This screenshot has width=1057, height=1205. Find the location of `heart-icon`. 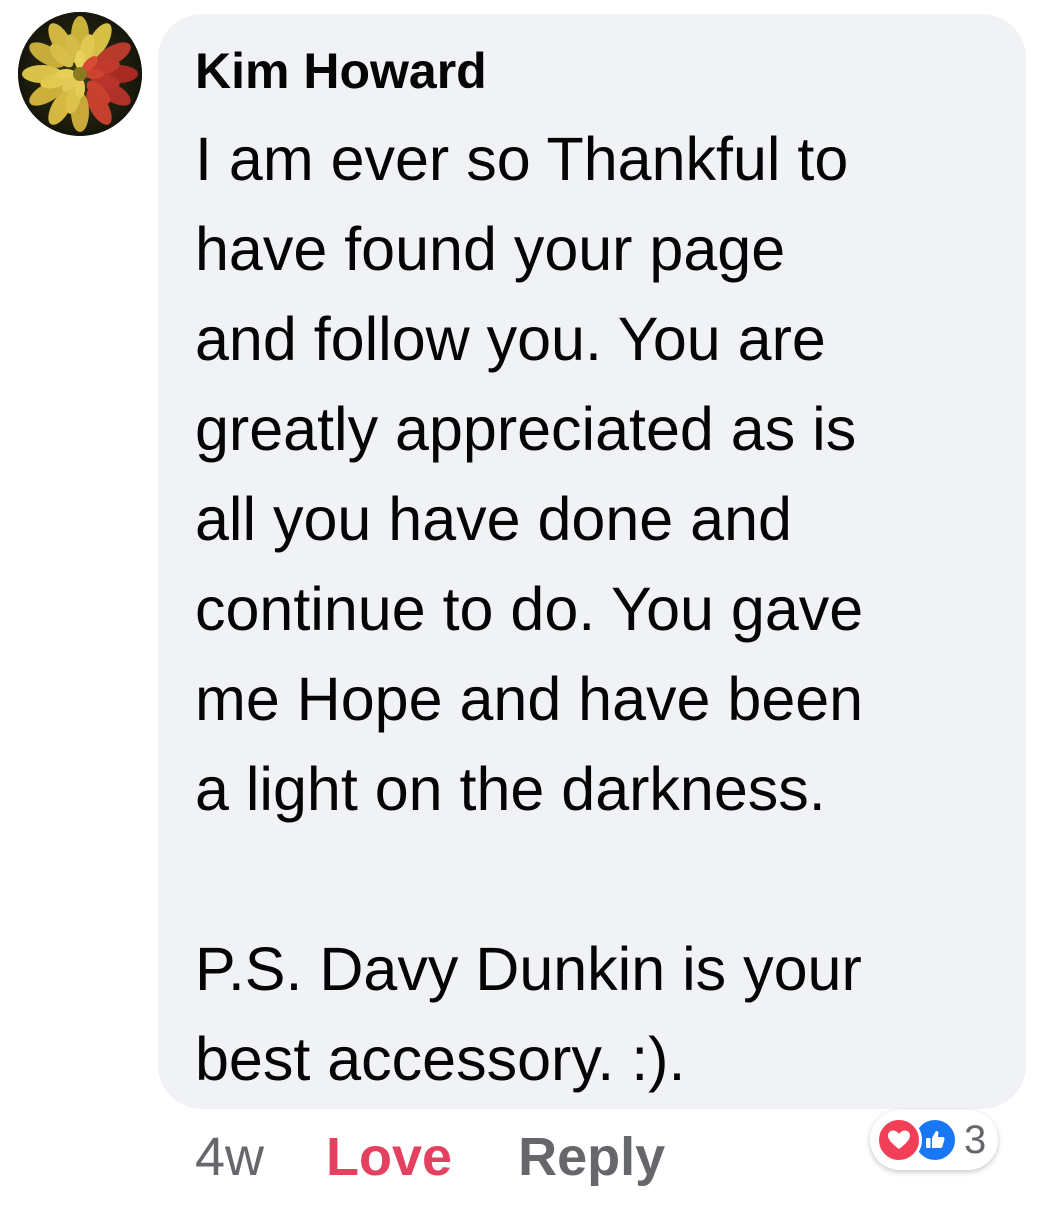

heart-icon is located at coordinates (899, 1140).